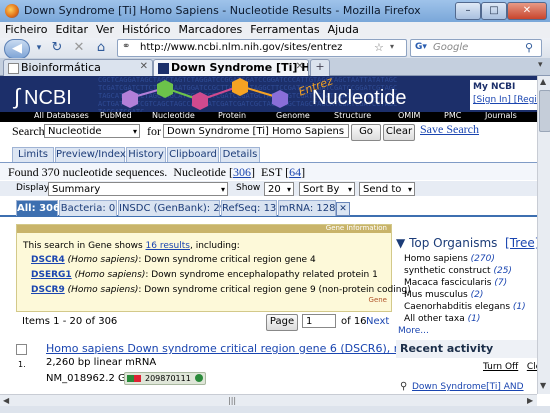 This screenshot has height=413, width=550. I want to click on sign-in-register-links: [Sign In] [Regist, so click(505, 100).